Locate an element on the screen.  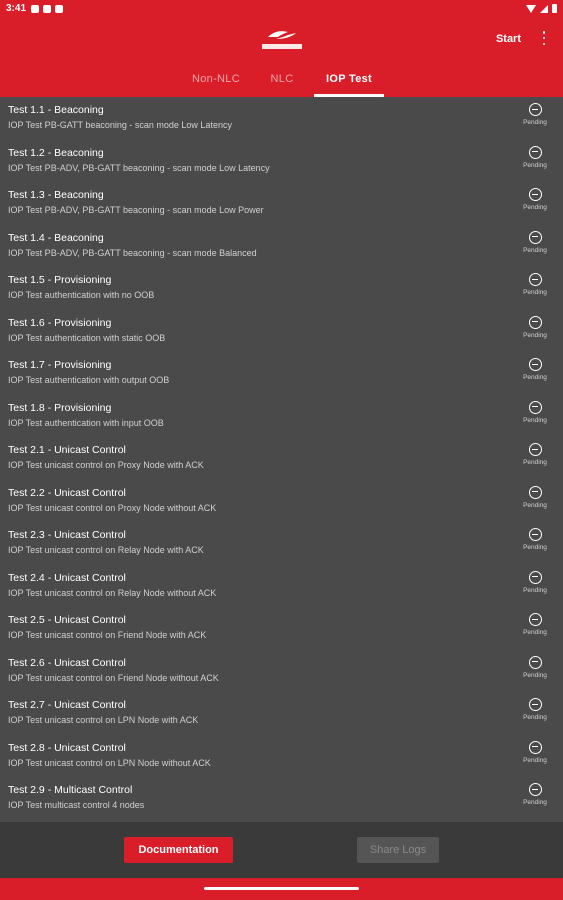
documentation-button: Documentation is located at coordinates (178, 850).